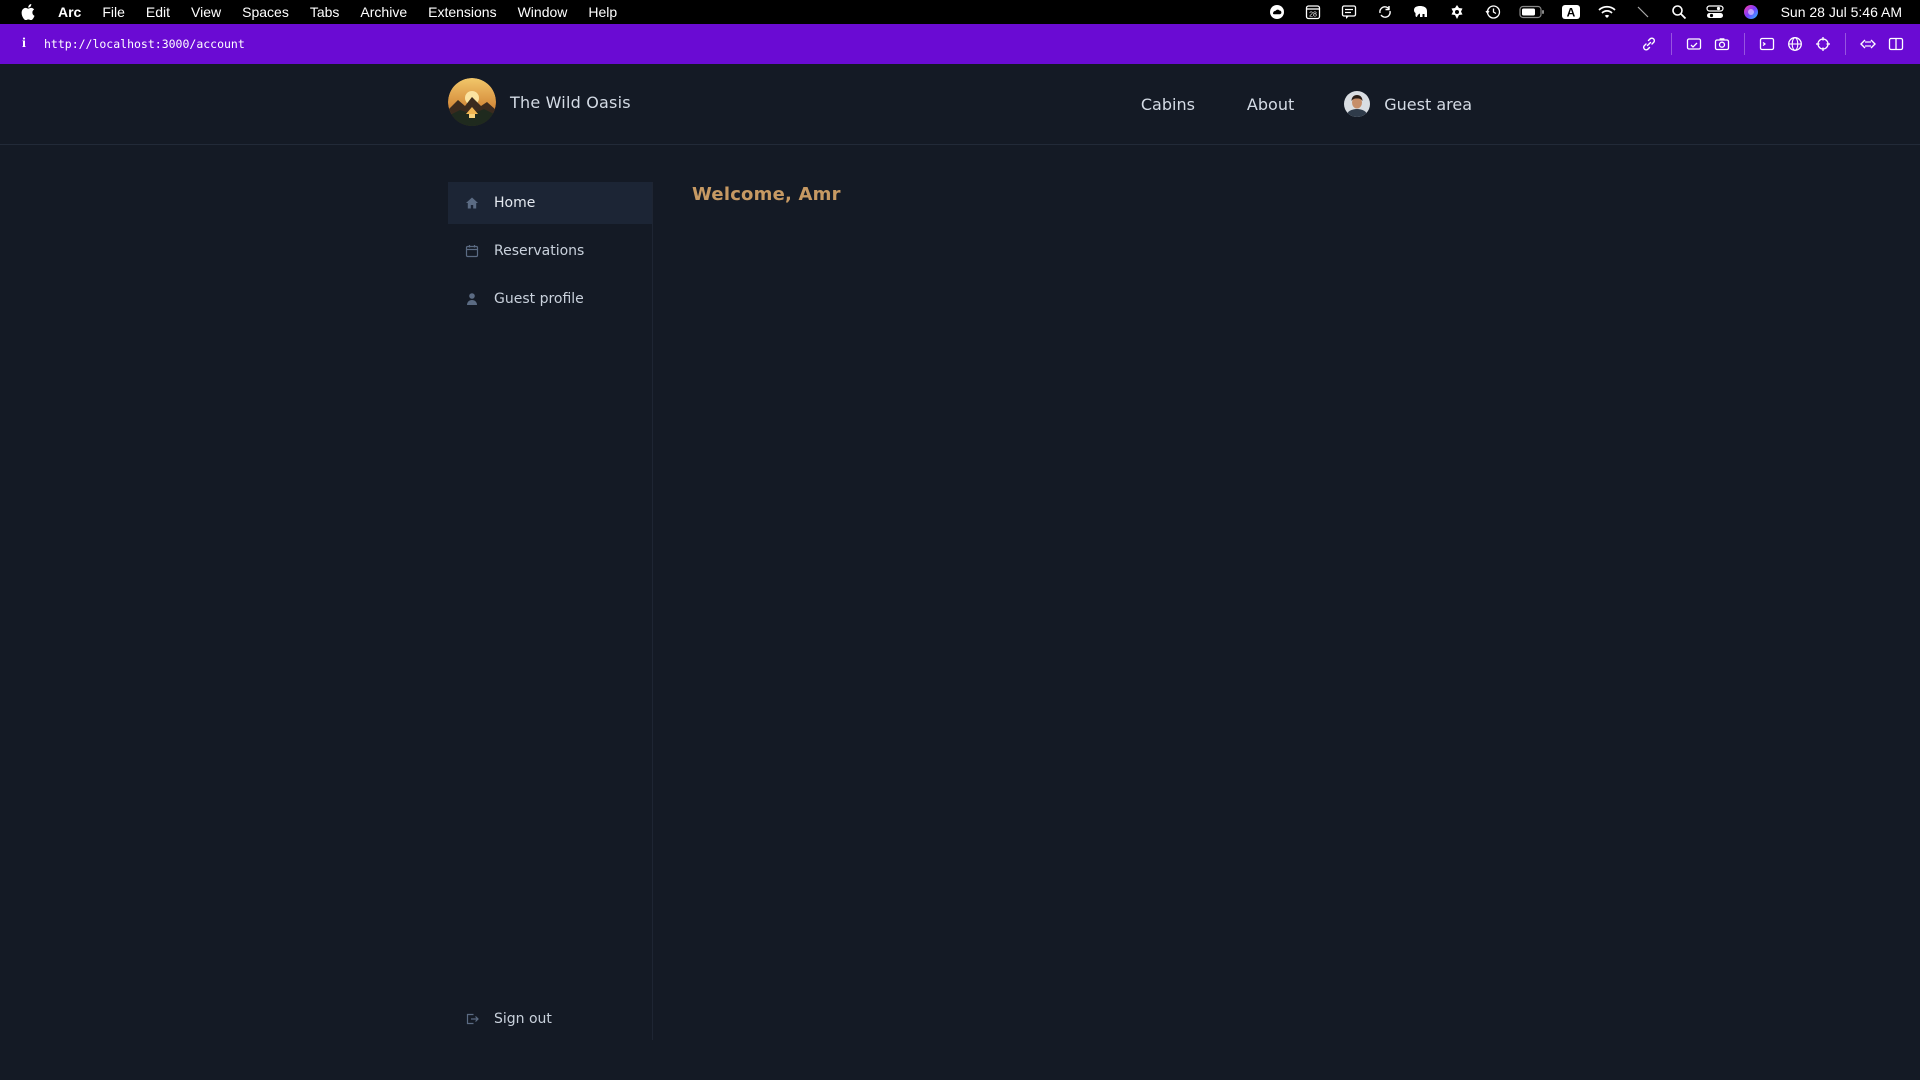 The width and height of the screenshot is (1920, 1080). Describe the element at coordinates (1823, 44) in the screenshot. I see `crosshair-icon` at that location.